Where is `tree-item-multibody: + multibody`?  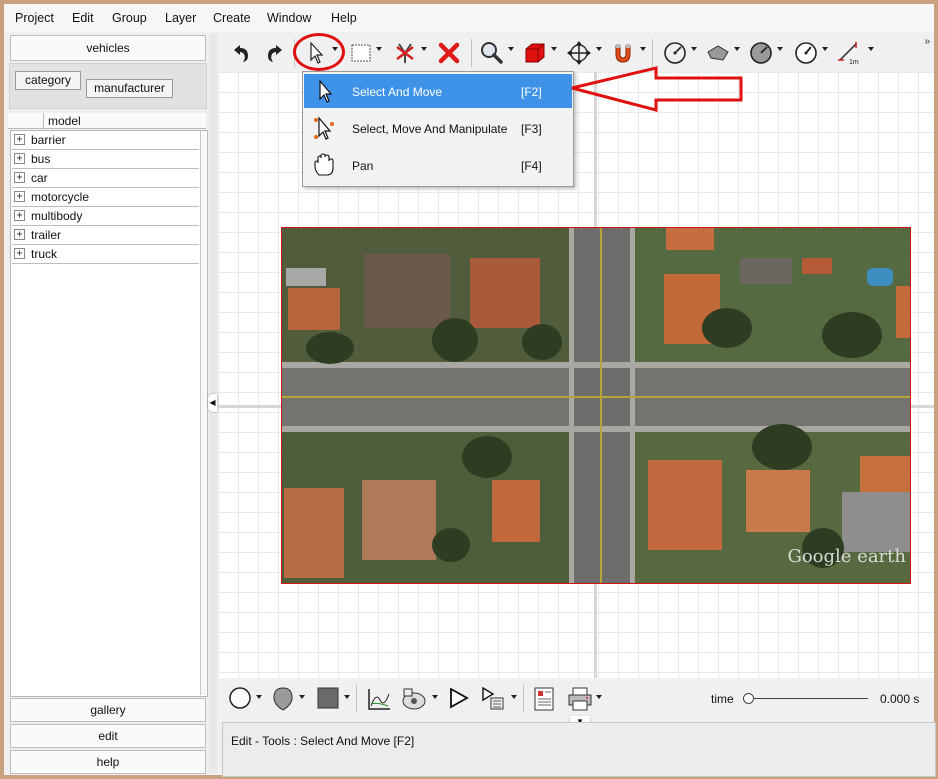 tree-item-multibody: + multibody is located at coordinates (105, 216).